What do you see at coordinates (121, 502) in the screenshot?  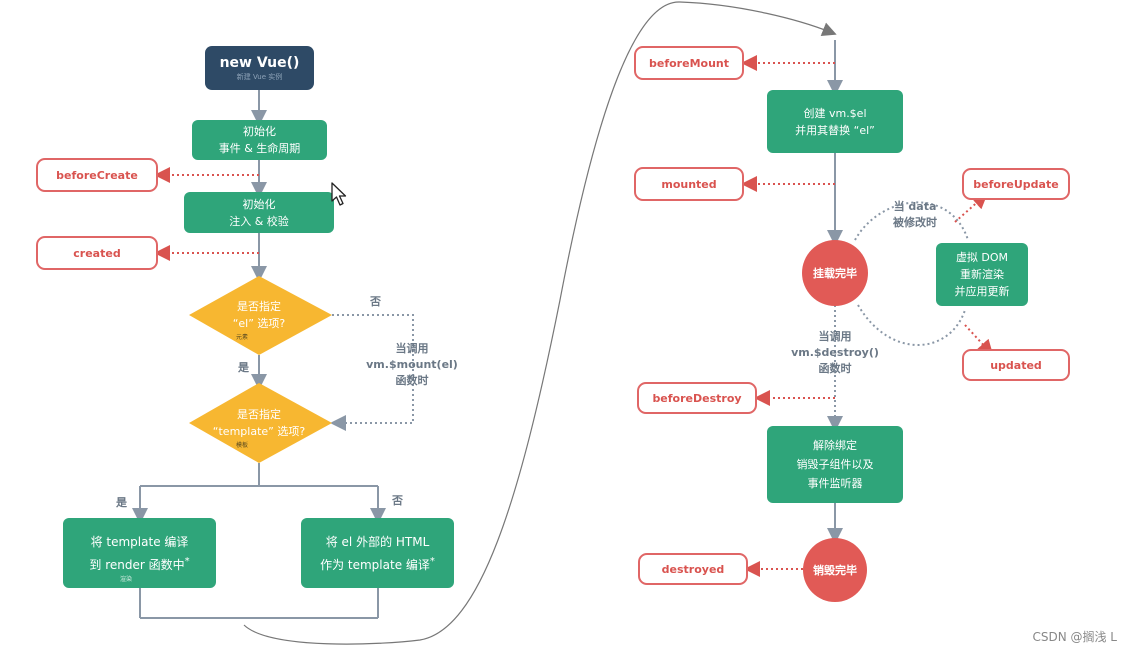 I see `label-yes-template: 是` at bounding box center [121, 502].